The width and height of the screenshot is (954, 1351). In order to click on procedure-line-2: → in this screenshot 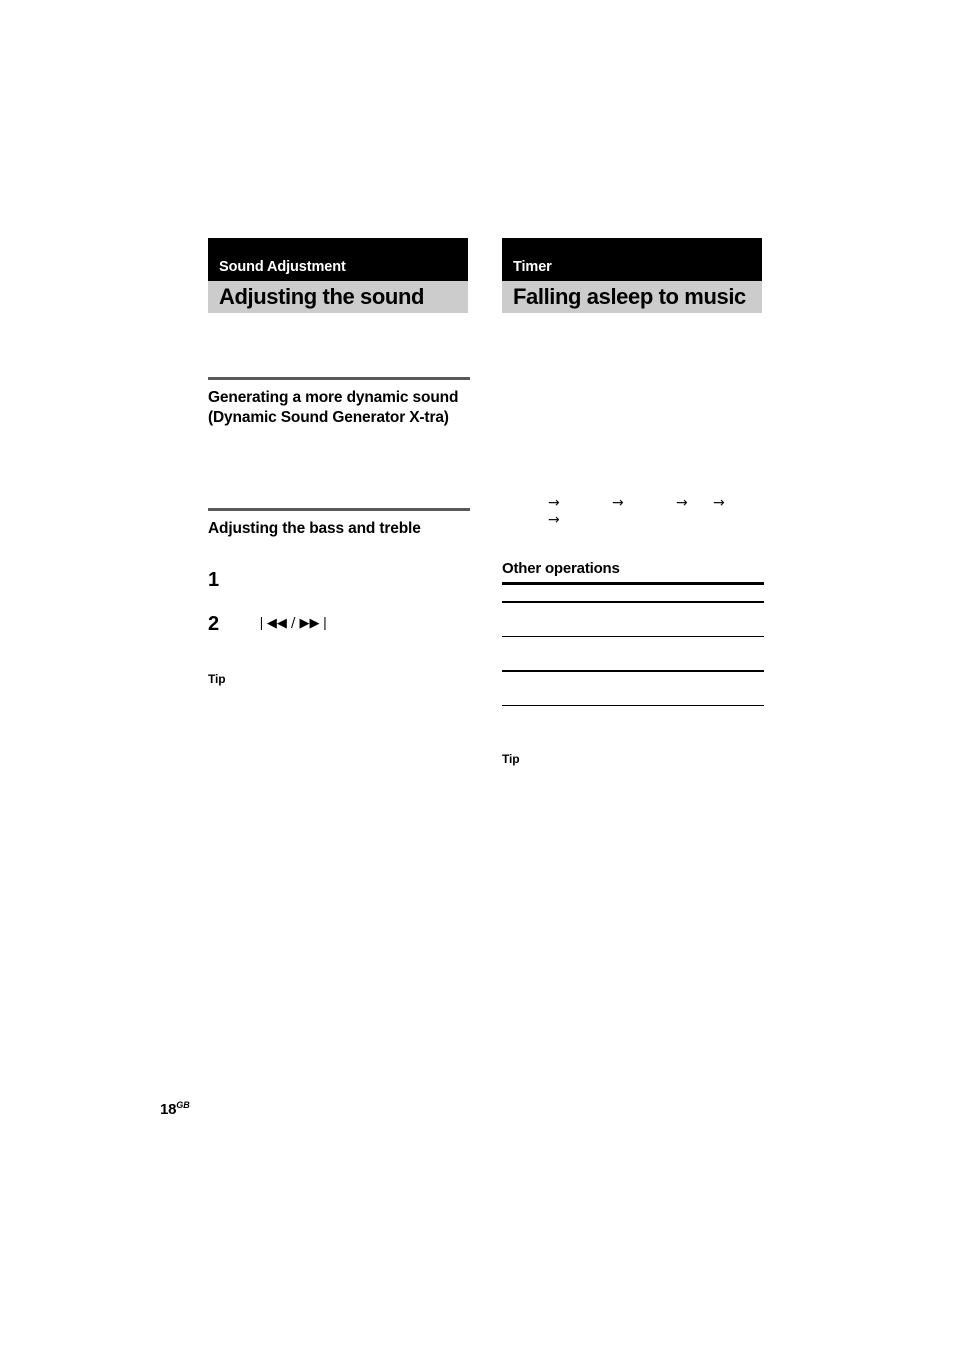, I will do `click(632, 520)`.